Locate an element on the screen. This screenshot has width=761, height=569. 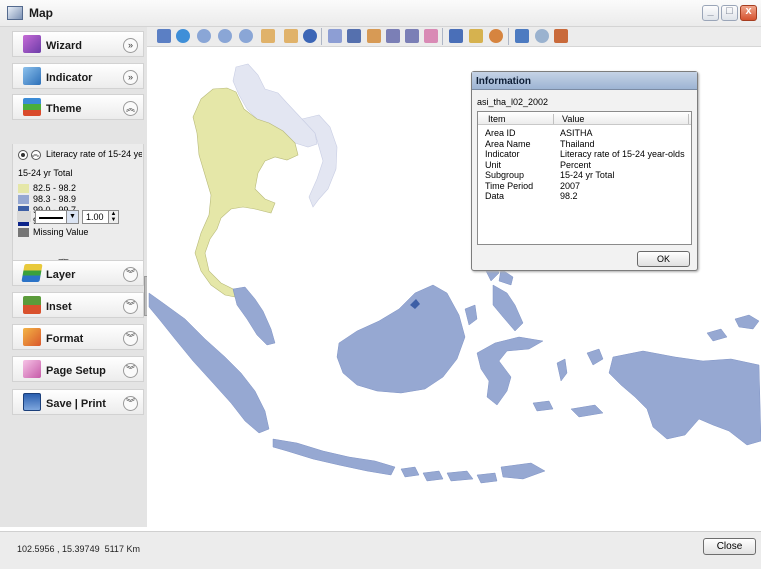
map-toolbar is located at coordinates (454, 37).